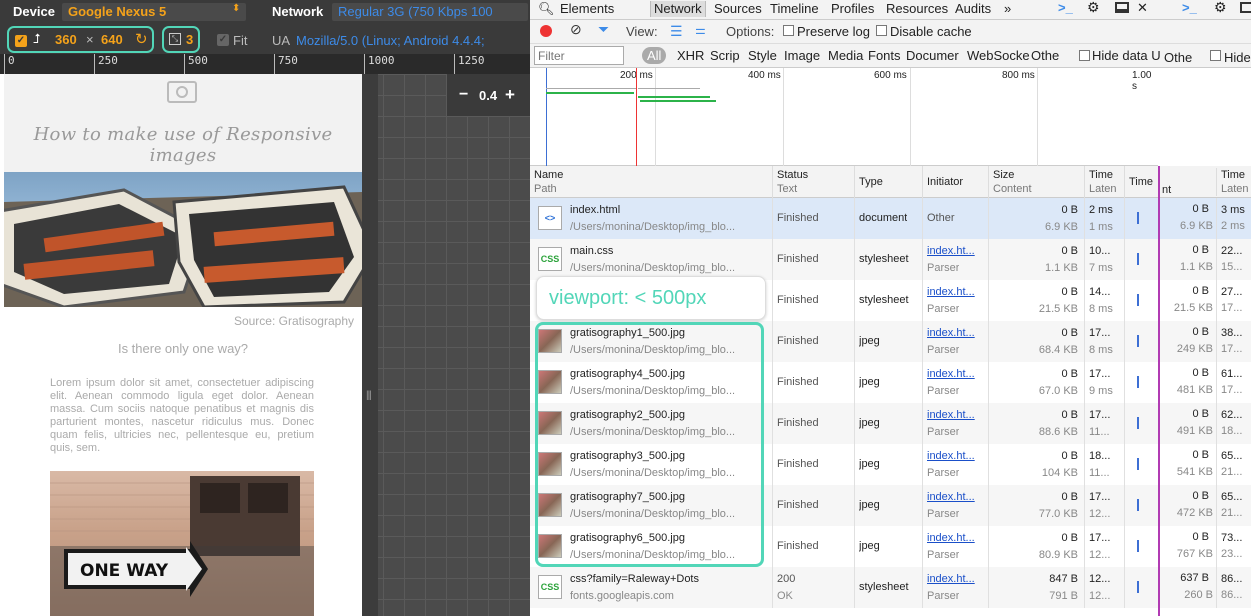 This screenshot has height=616, width=1251. What do you see at coordinates (1101, 210) in the screenshot?
I see `request-time: 2 ms` at bounding box center [1101, 210].